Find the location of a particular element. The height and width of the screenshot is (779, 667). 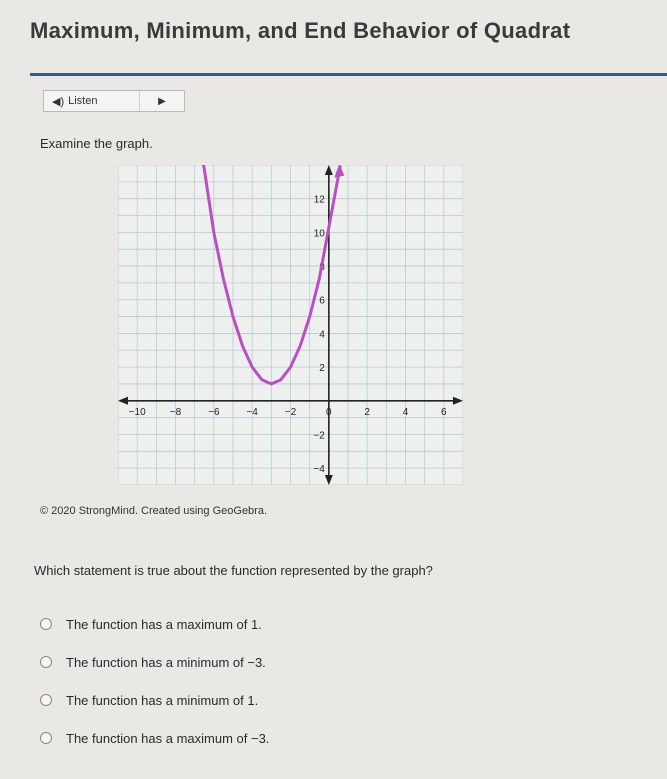

answer-option-2: The function has a minimum of −3. is located at coordinates (154, 662).